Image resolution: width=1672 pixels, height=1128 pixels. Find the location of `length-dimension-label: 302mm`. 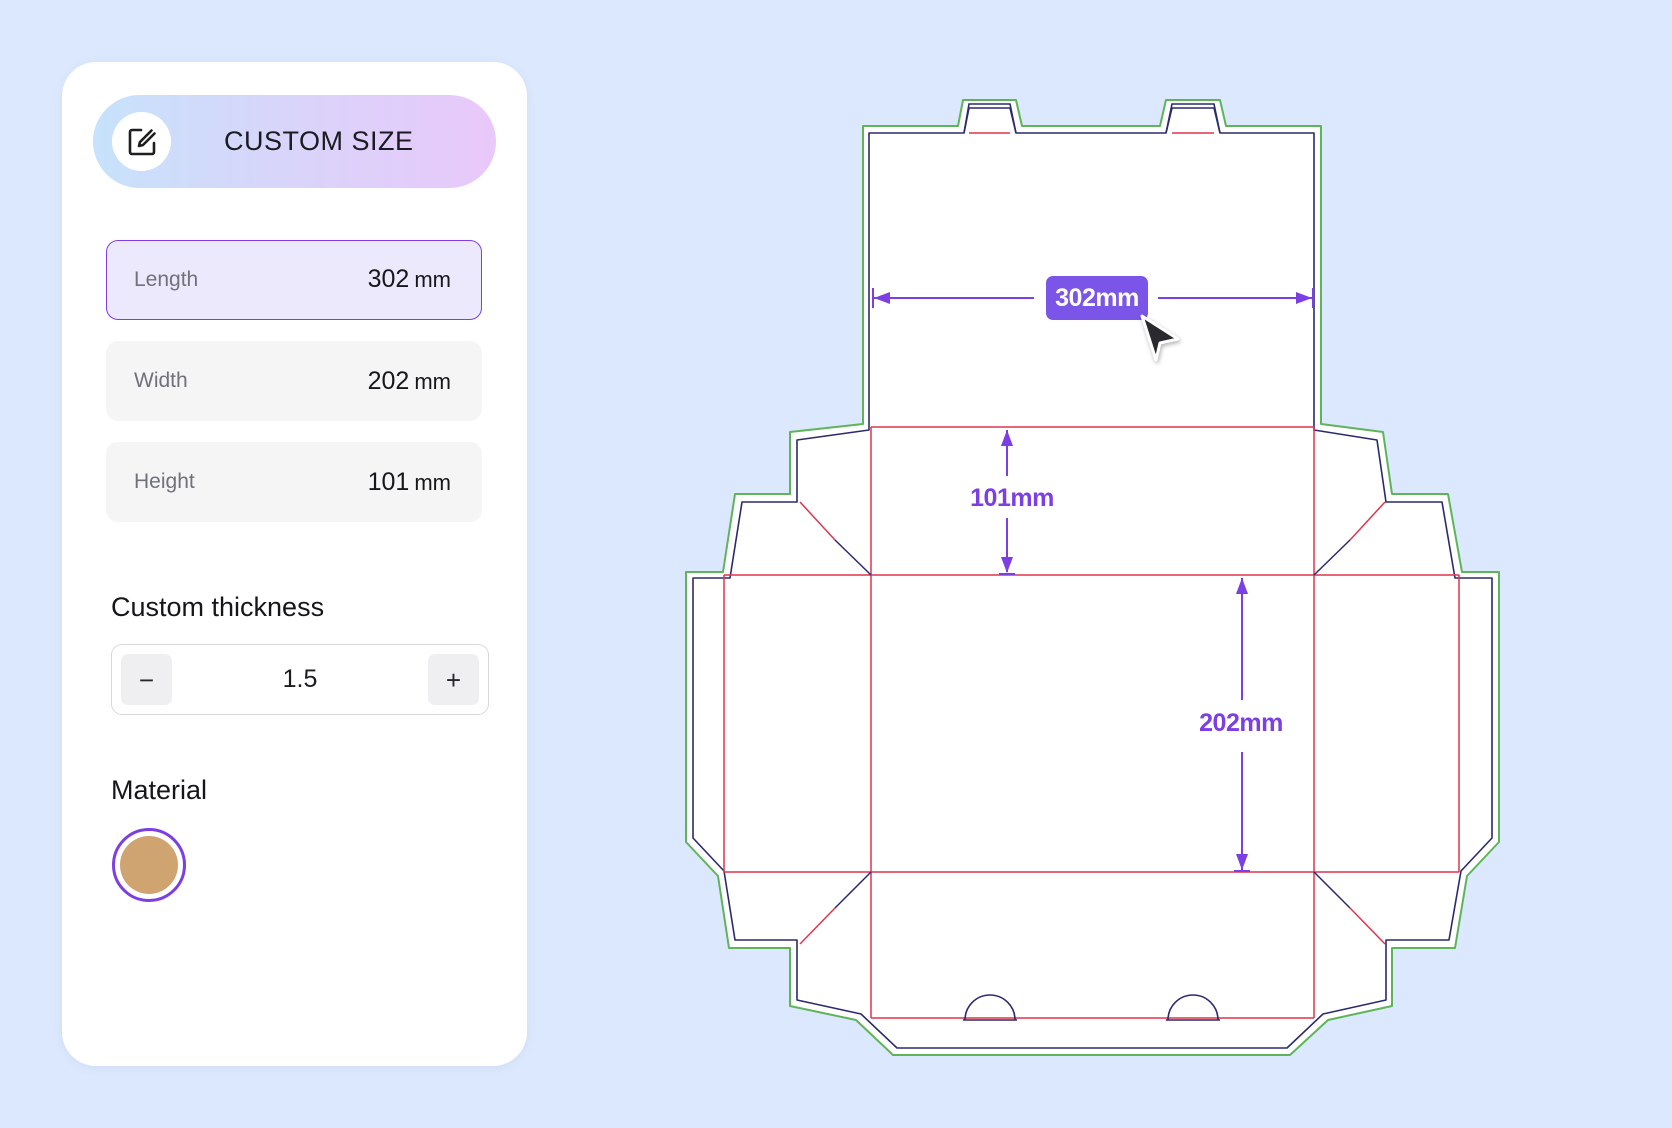

length-dimension-label: 302mm is located at coordinates (1097, 298).